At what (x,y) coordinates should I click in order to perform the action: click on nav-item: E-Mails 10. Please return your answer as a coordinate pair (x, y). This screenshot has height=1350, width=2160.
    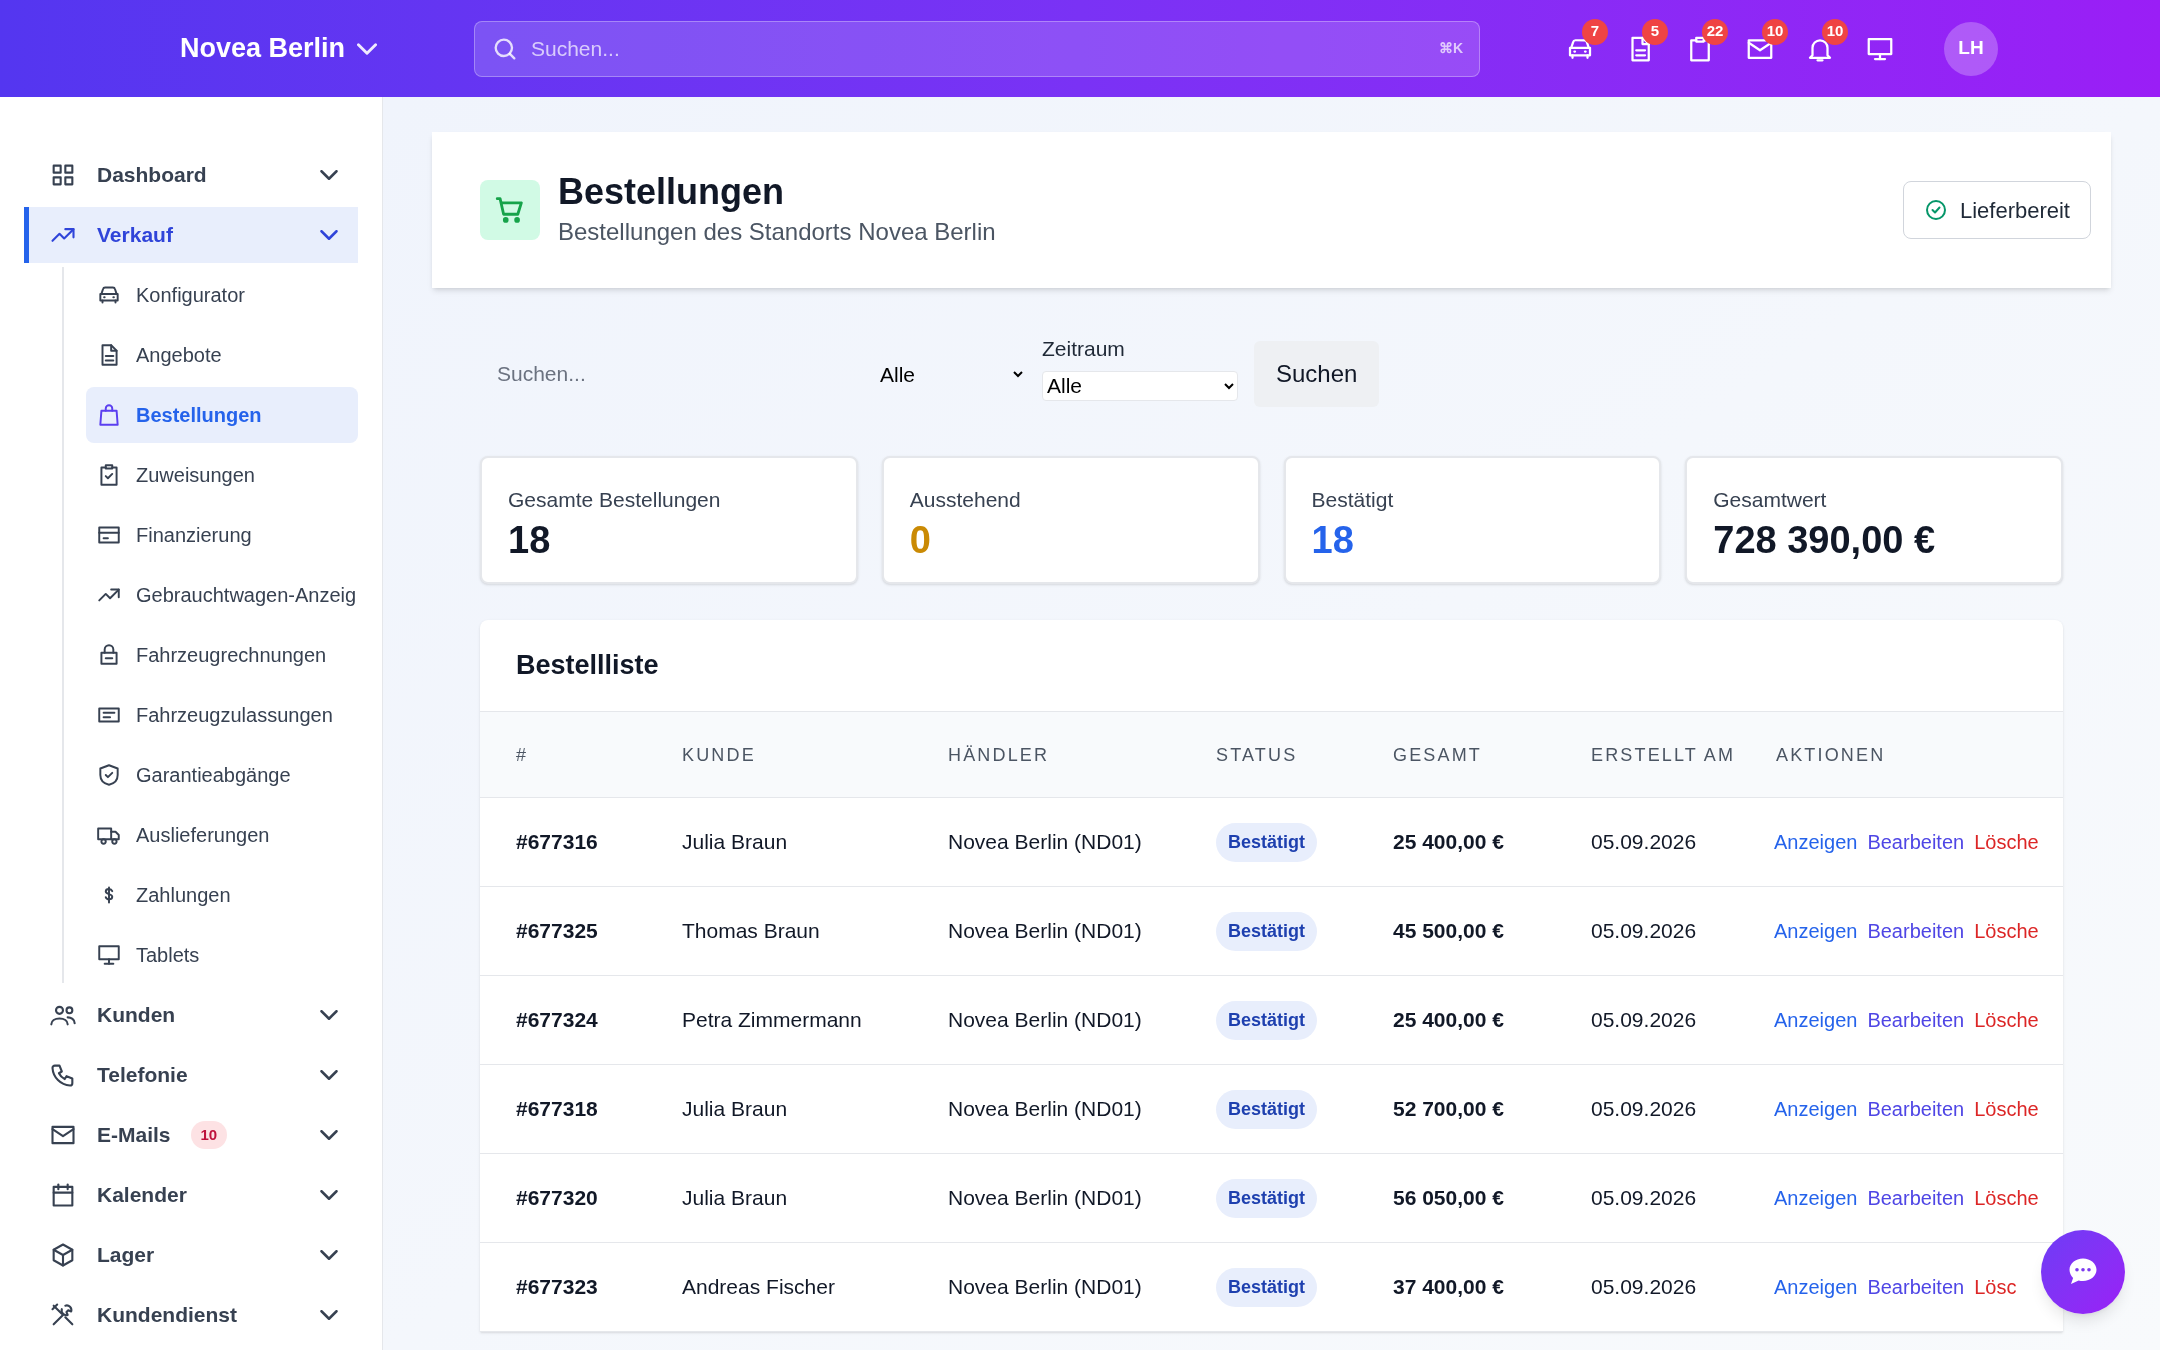
    Looking at the image, I should click on (191, 1135).